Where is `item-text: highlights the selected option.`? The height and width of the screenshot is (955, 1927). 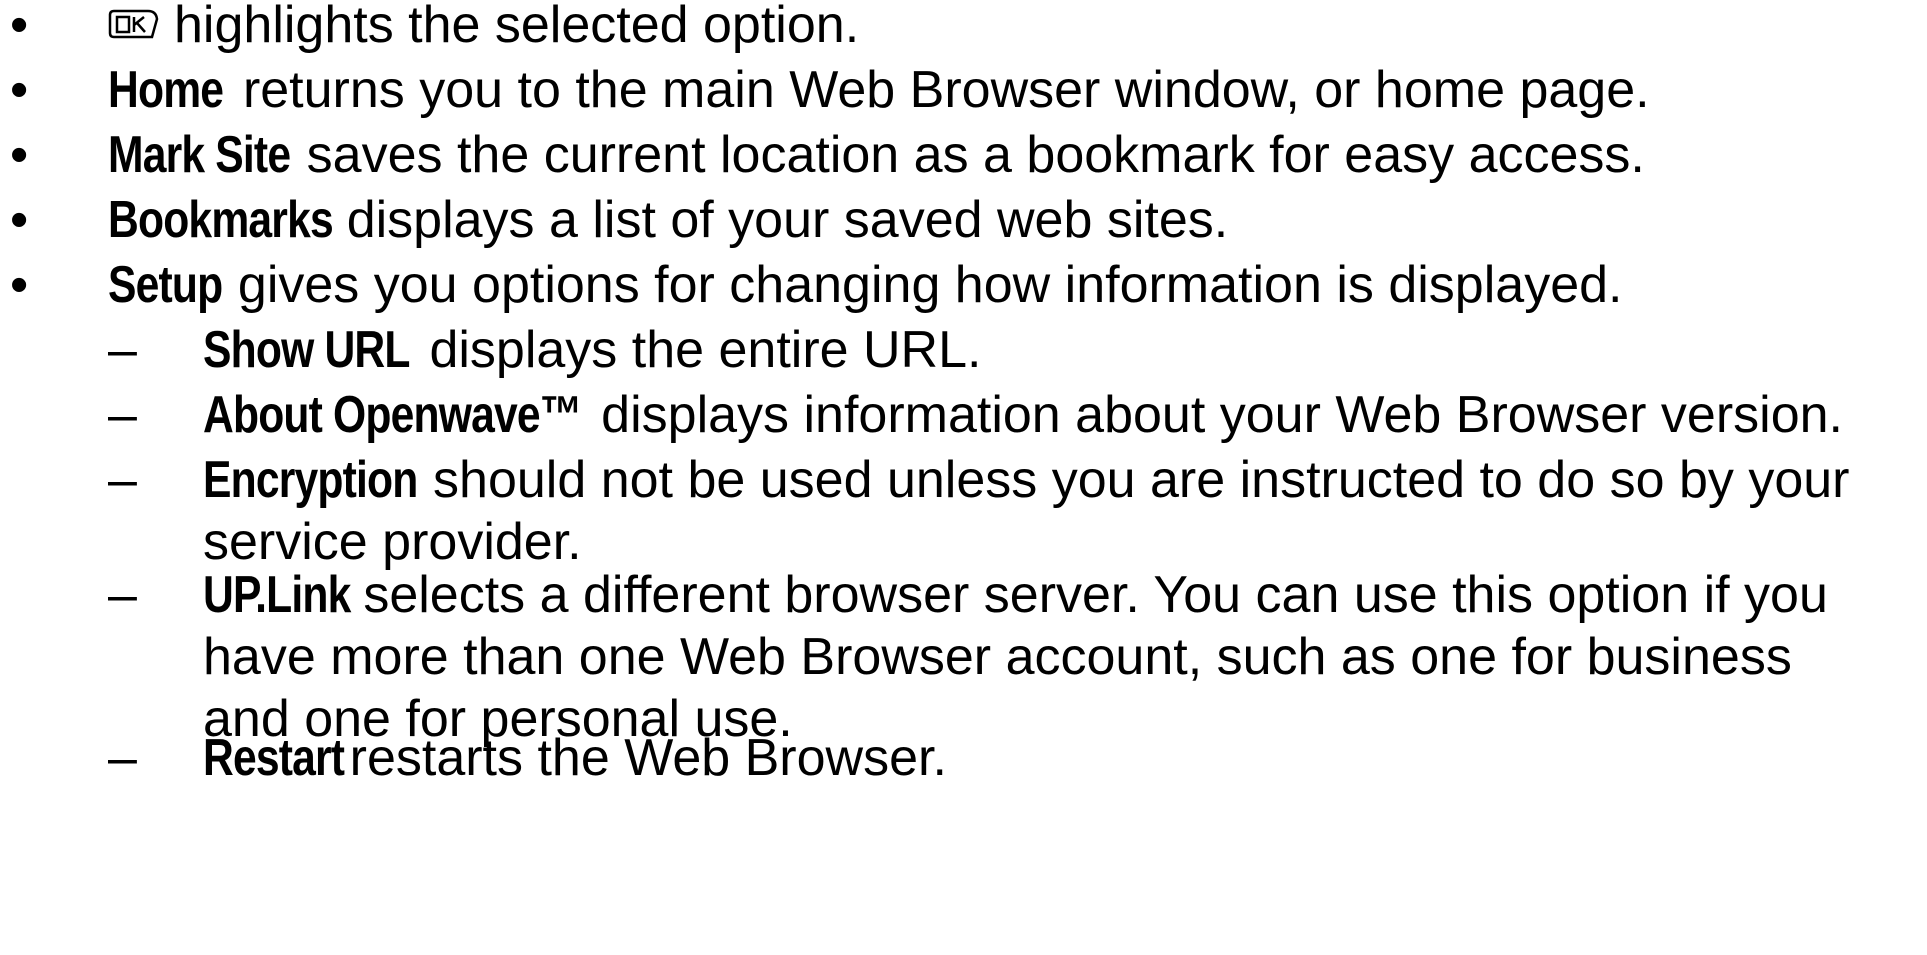
item-text: highlights the selected option. is located at coordinates (517, 27).